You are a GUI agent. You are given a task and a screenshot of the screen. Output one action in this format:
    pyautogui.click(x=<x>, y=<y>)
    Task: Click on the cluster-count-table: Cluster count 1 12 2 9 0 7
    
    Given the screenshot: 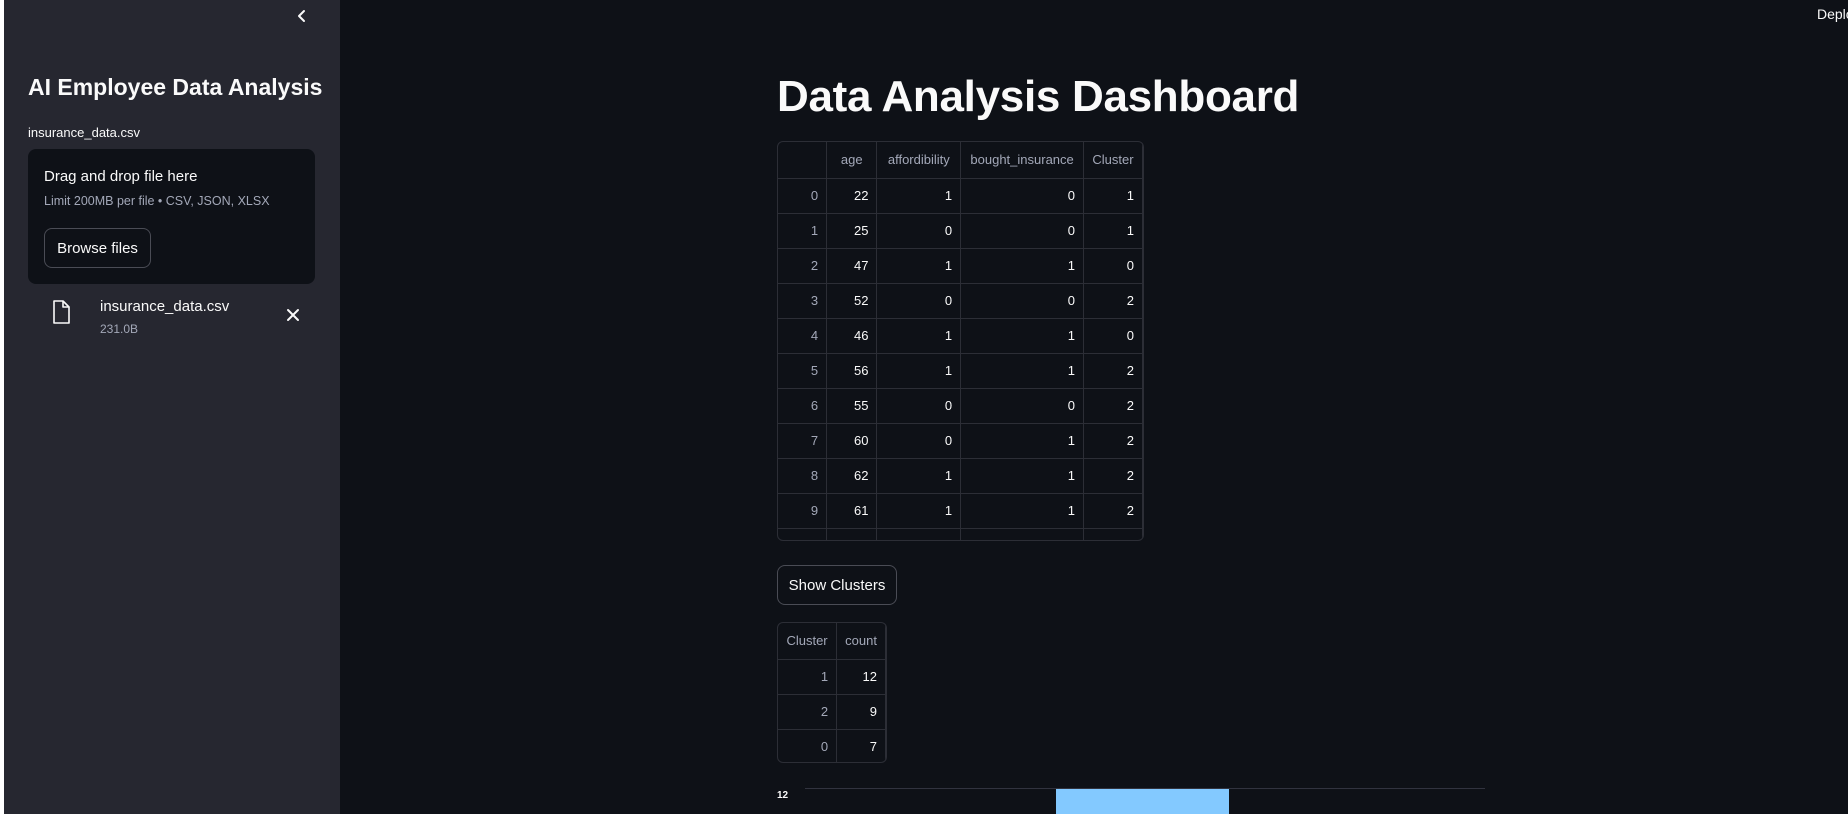 What is the action you would take?
    pyautogui.click(x=832, y=692)
    